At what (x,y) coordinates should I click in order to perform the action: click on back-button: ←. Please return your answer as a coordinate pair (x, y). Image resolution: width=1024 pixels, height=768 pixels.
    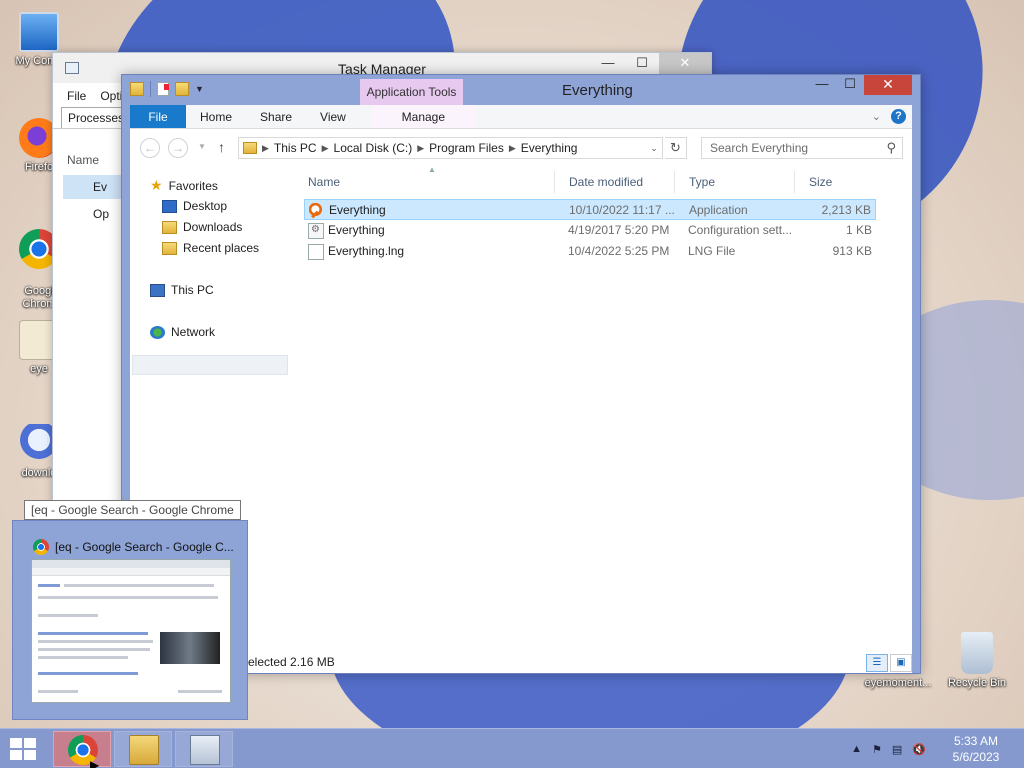
    Looking at the image, I should click on (150, 148).